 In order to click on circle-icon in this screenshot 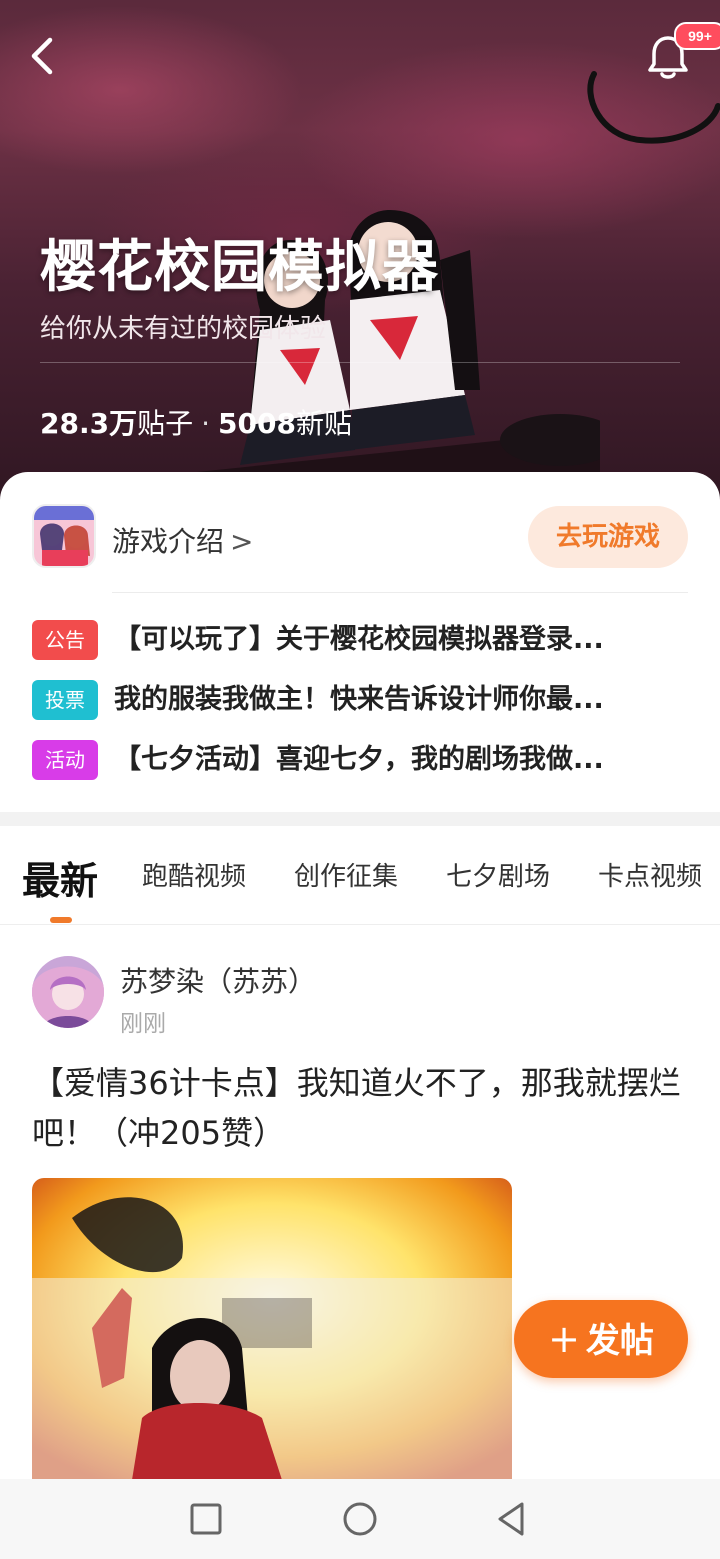, I will do `click(360, 1519)`.